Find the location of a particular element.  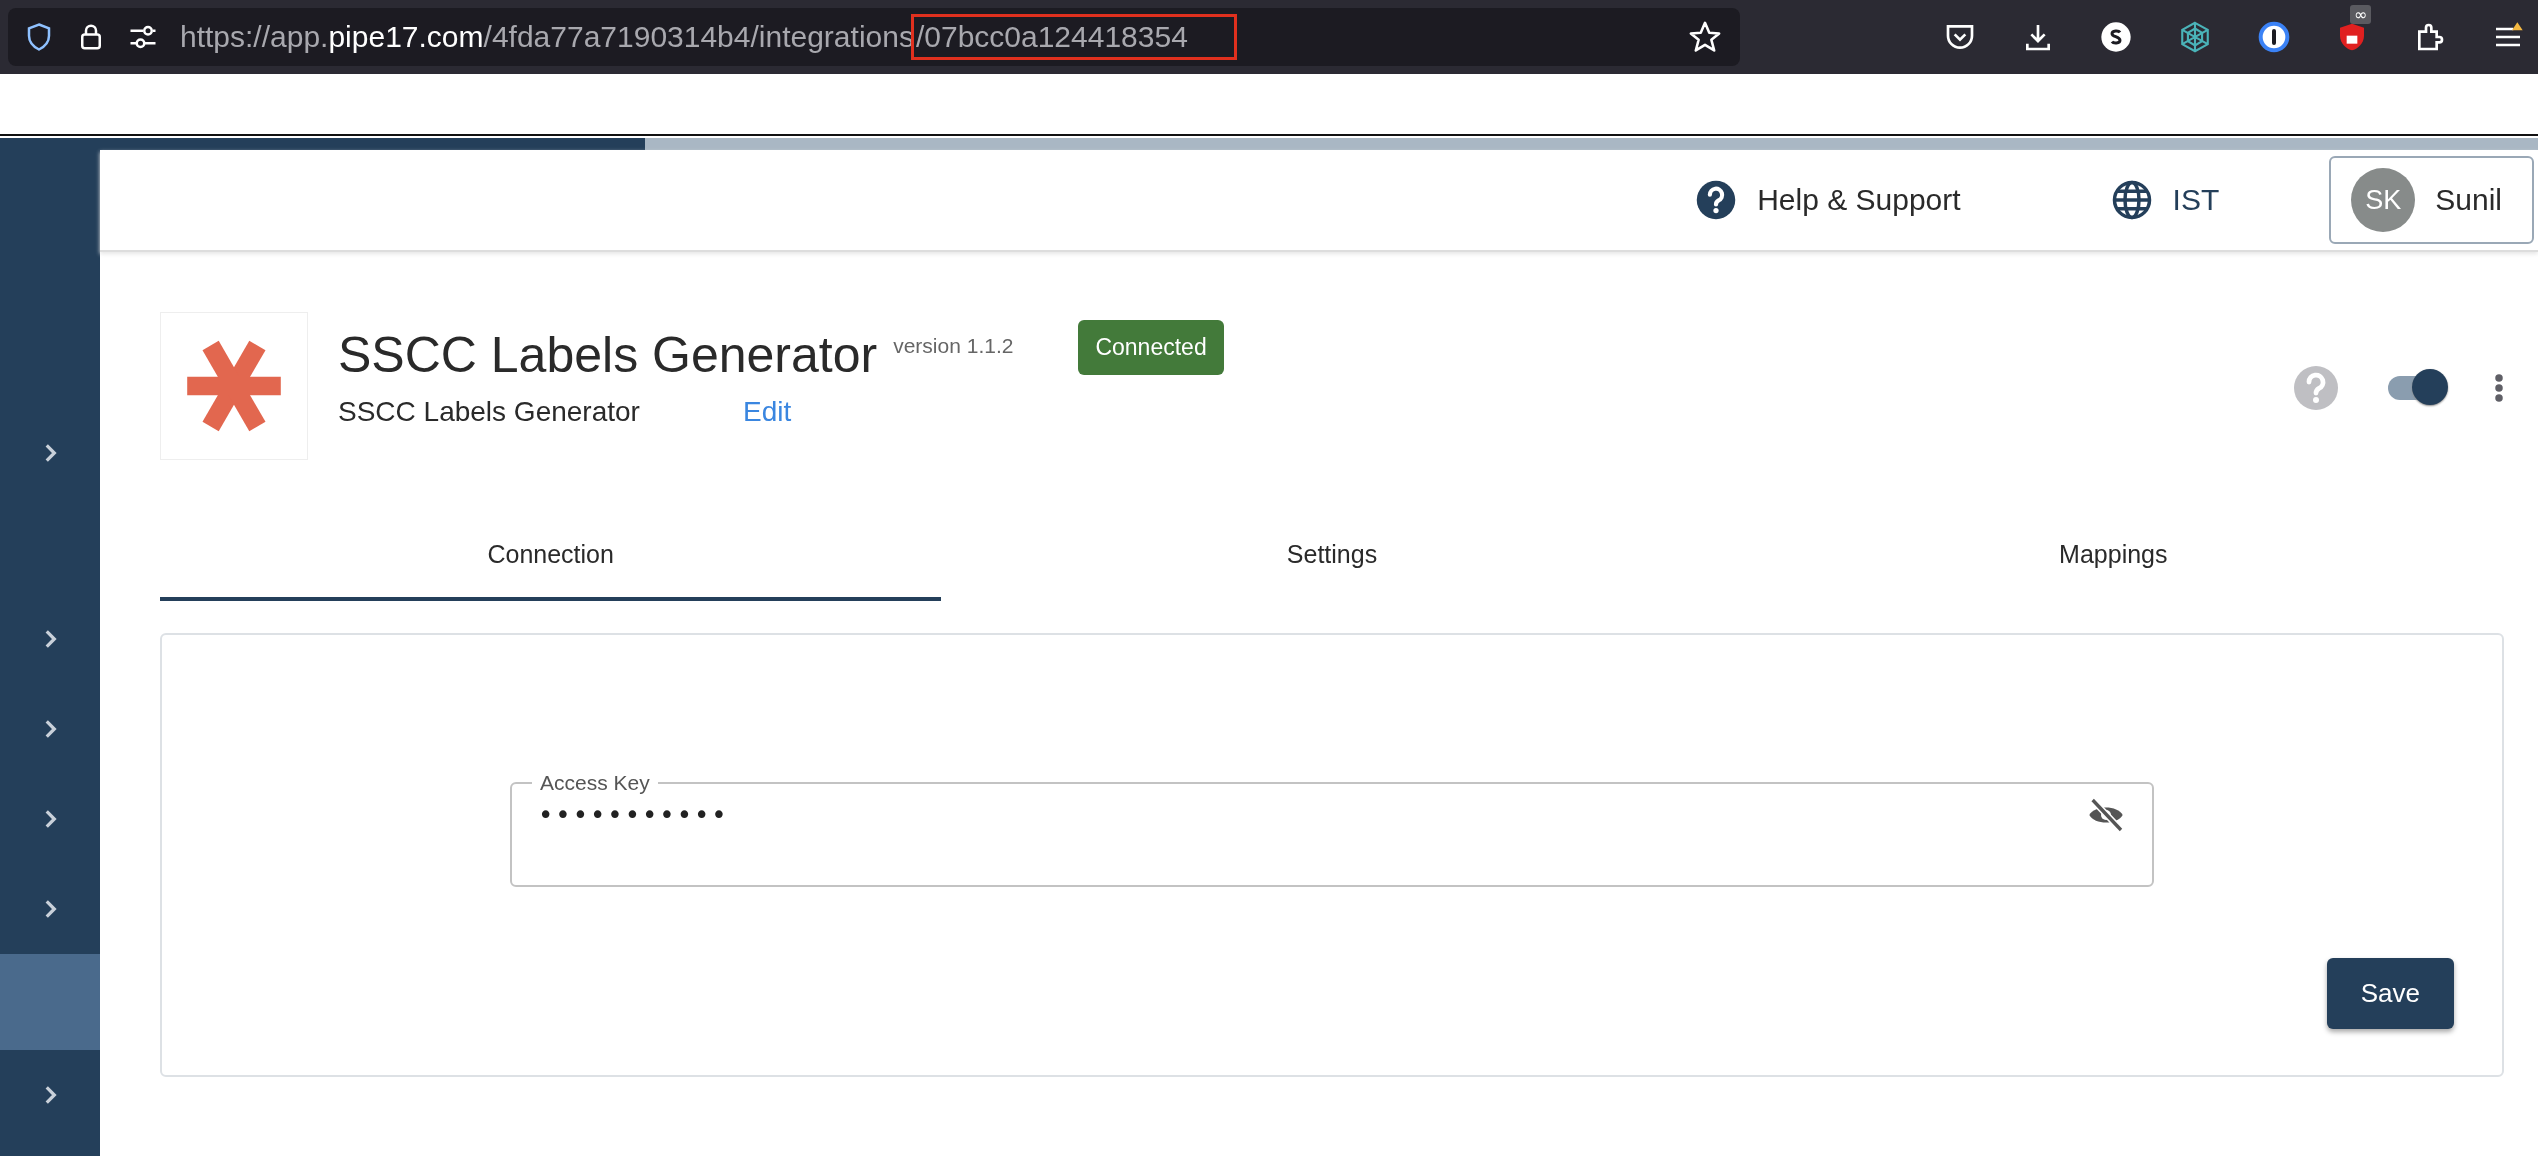

globe-icon is located at coordinates (2131, 200).